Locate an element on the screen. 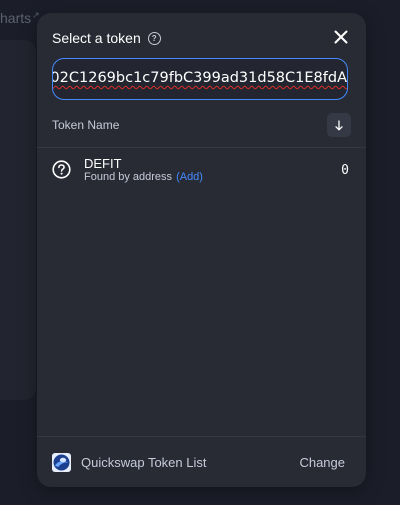  close-button is located at coordinates (341, 37).